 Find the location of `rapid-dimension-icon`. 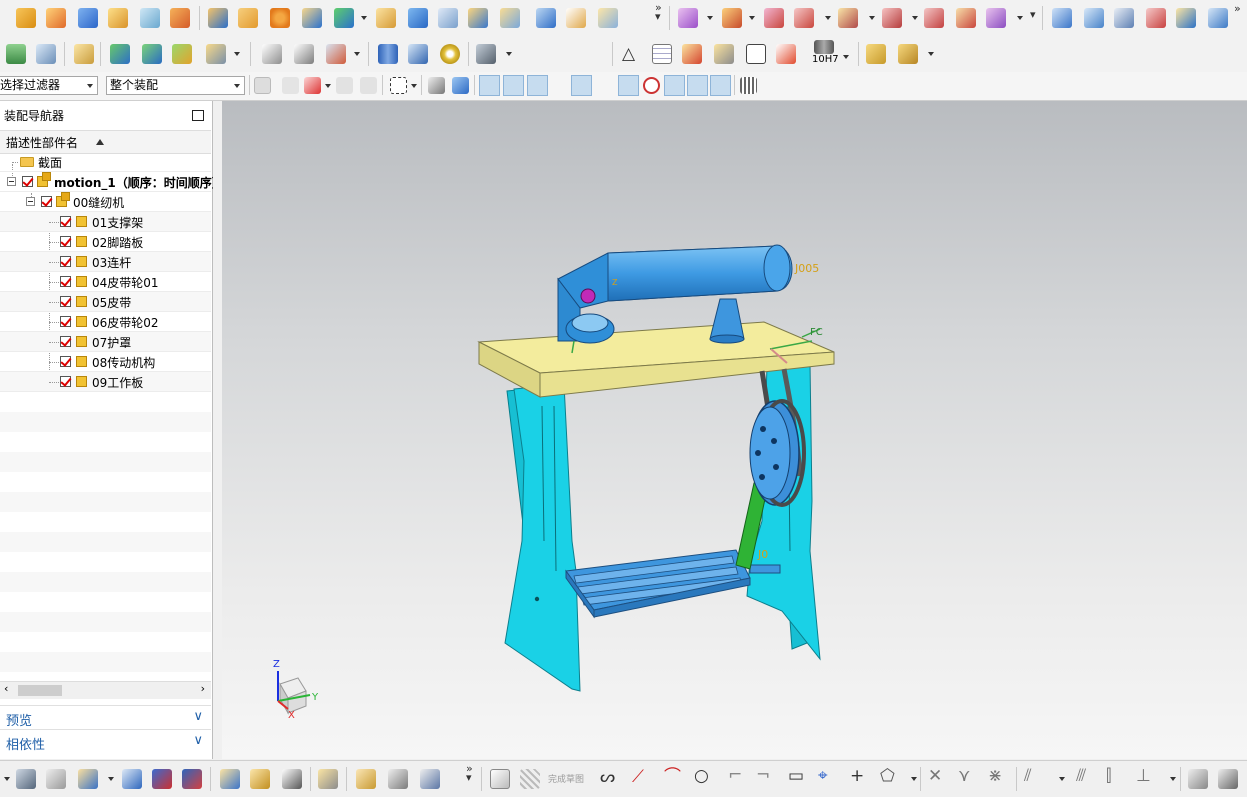

rapid-dimension-icon is located at coordinates (1228, 779).